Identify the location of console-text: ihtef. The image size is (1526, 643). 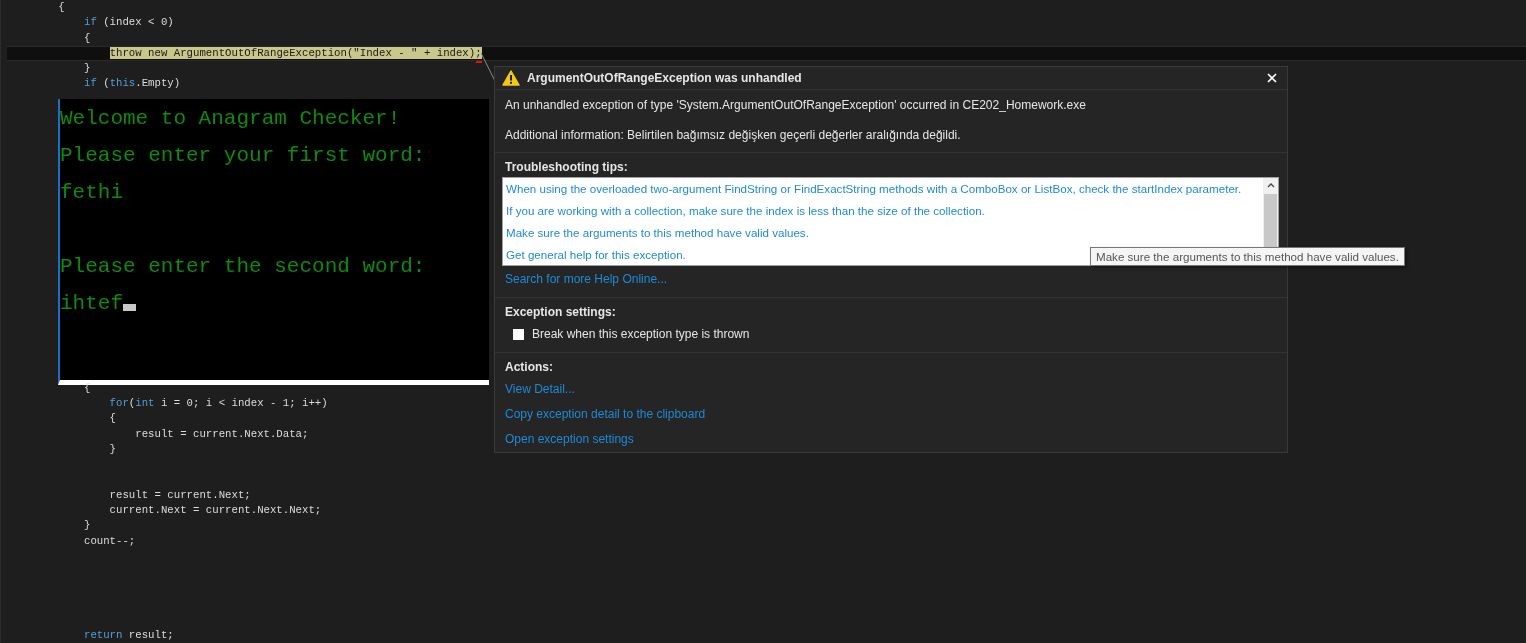
(91, 303).